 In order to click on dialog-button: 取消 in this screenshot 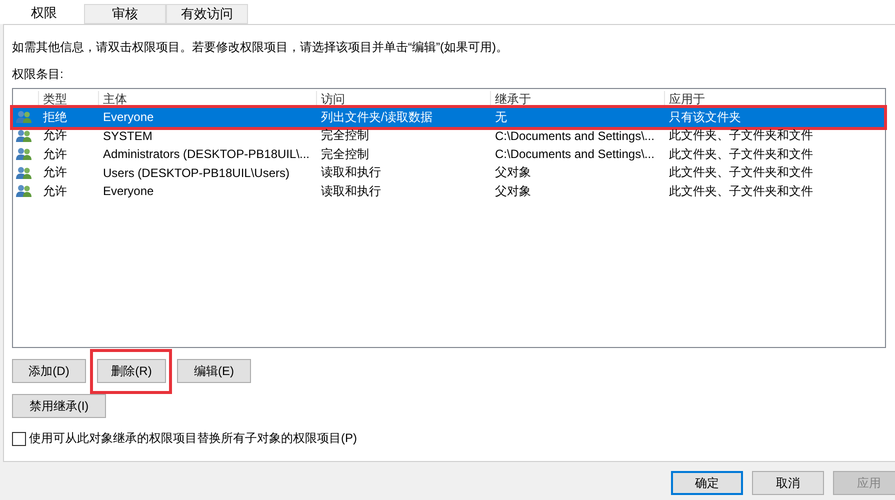, I will do `click(788, 483)`.